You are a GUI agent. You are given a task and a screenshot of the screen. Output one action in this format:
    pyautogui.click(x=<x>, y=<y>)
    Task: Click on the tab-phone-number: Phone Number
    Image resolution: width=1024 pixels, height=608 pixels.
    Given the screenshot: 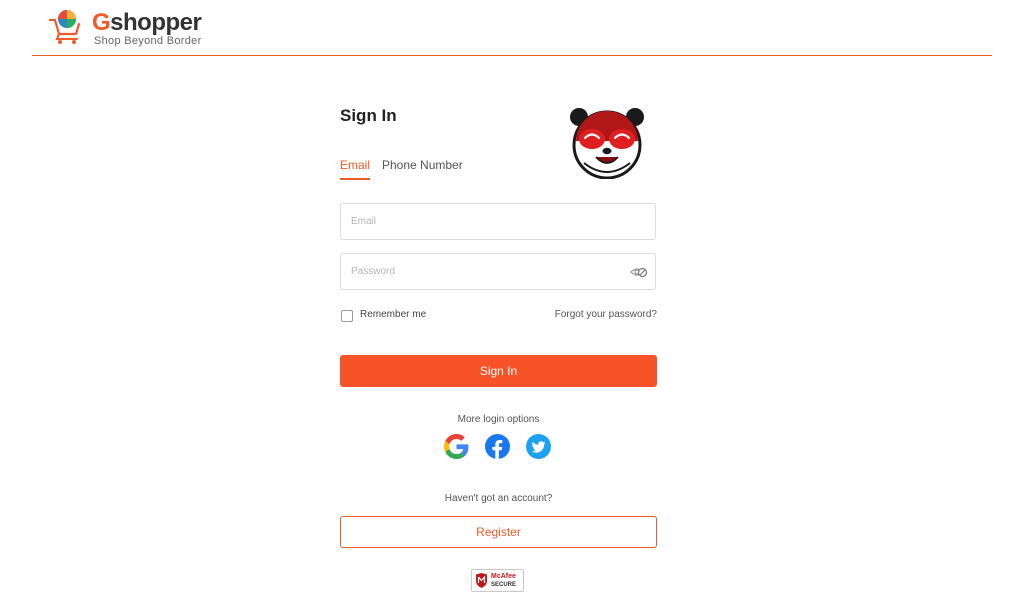 What is the action you would take?
    pyautogui.click(x=422, y=169)
    